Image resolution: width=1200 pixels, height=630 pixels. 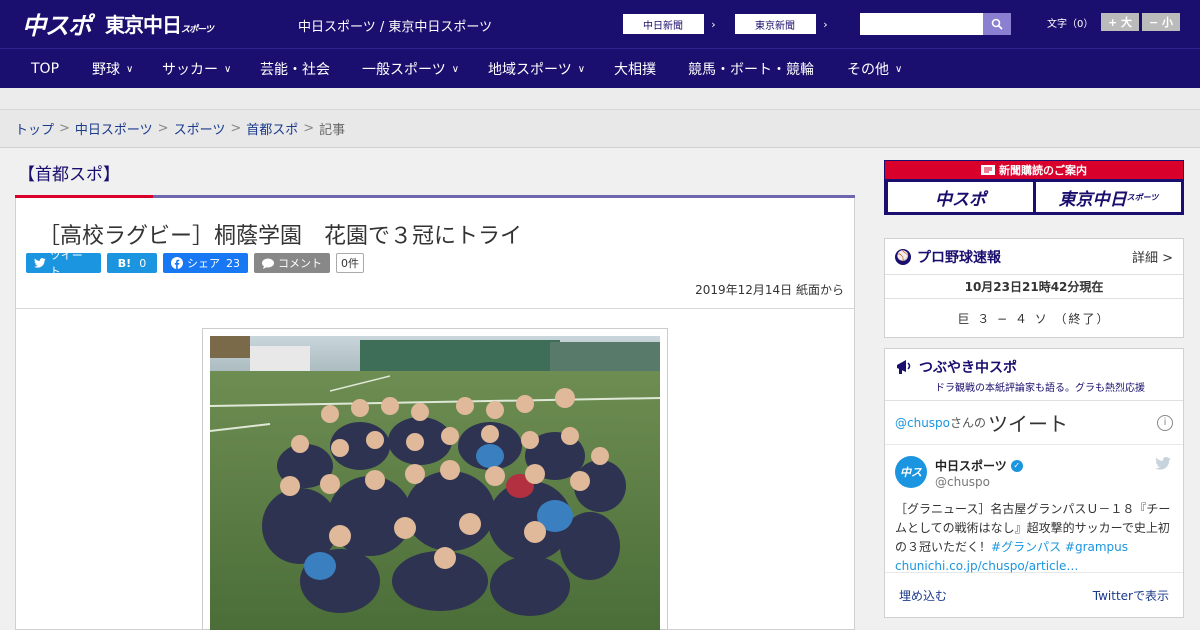 What do you see at coordinates (988, 170) in the screenshot?
I see `newspaper-icon` at bounding box center [988, 170].